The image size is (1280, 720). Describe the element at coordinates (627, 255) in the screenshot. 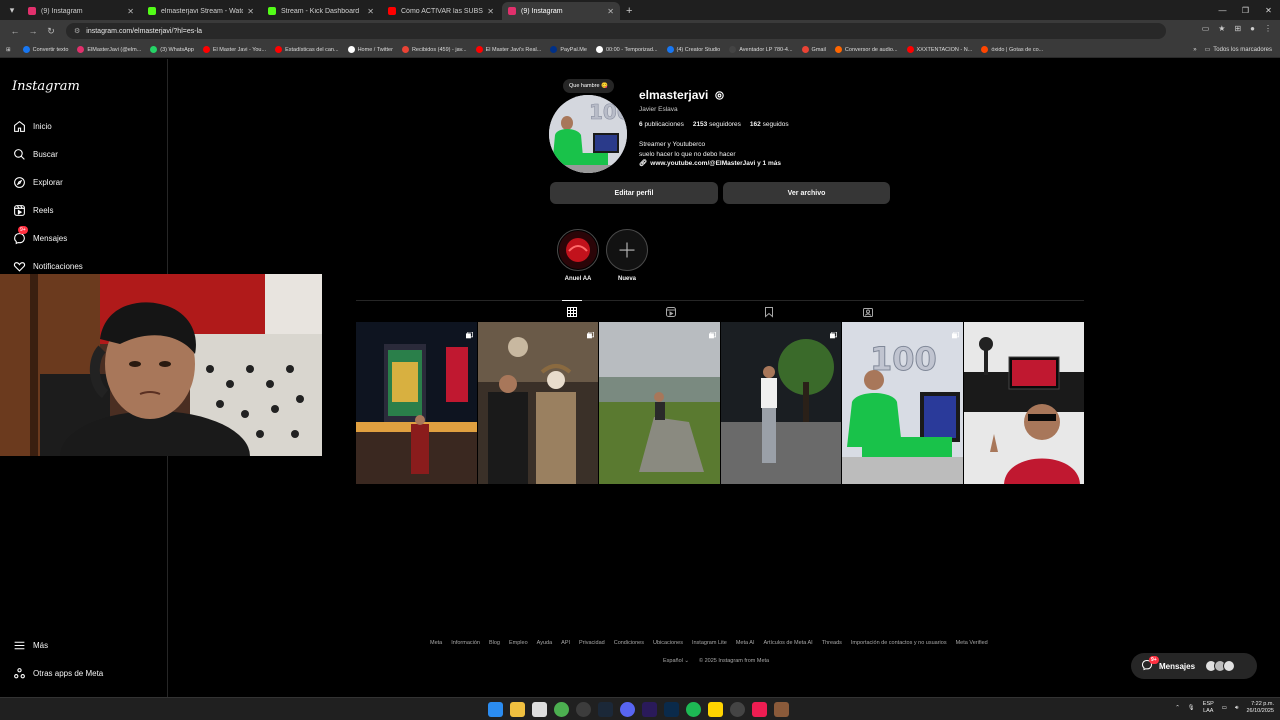

I see `highlight-new: Nueva` at that location.